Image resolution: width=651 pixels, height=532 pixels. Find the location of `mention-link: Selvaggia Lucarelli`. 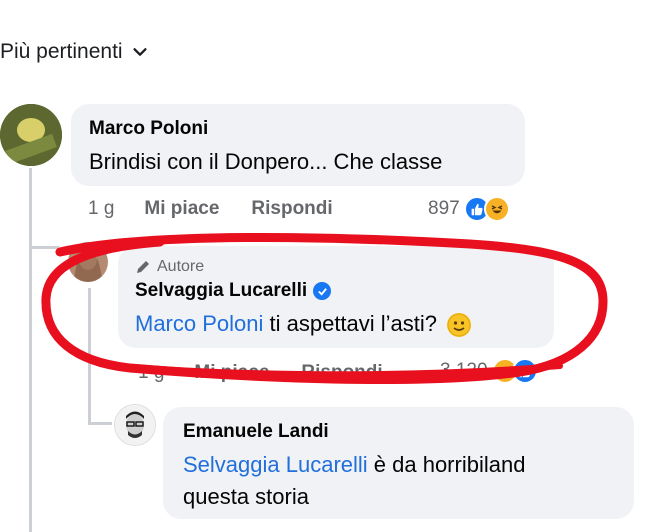

mention-link: Selvaggia Lucarelli is located at coordinates (275, 464).